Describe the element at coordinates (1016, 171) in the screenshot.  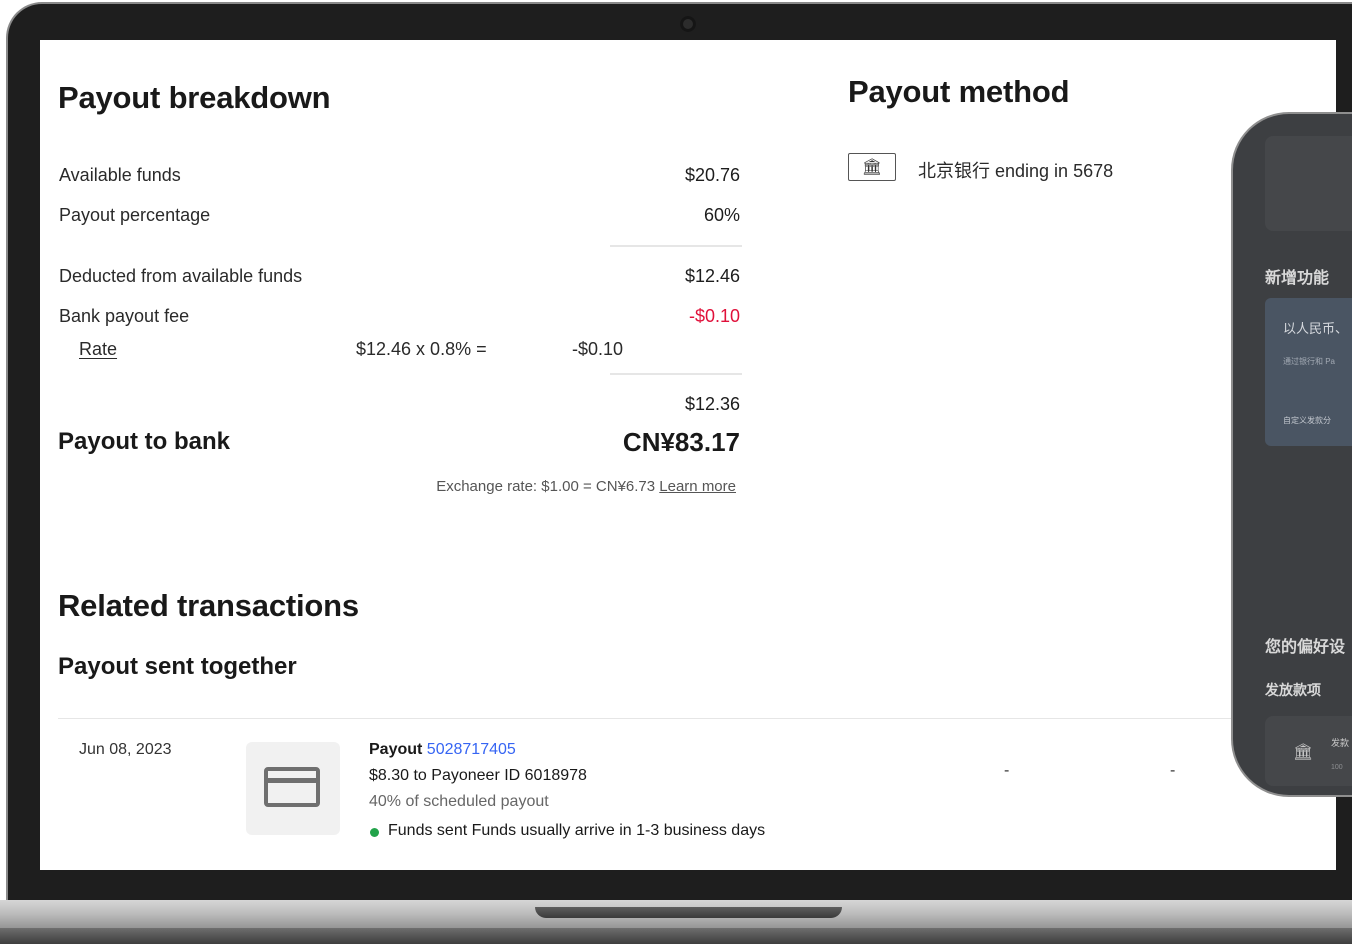
I see `bank-account: 北京银行 ending in 5678` at that location.